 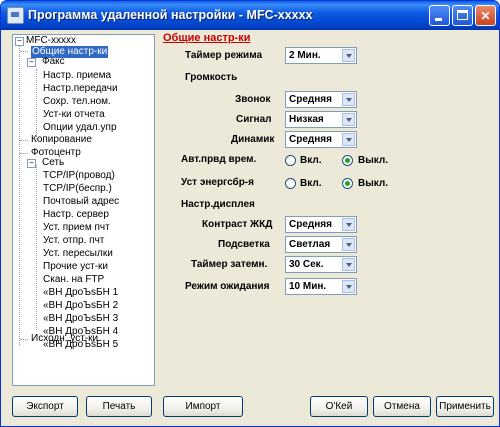 What do you see at coordinates (244, 244) in the screenshot?
I see `backlight-label: Подсветка` at bounding box center [244, 244].